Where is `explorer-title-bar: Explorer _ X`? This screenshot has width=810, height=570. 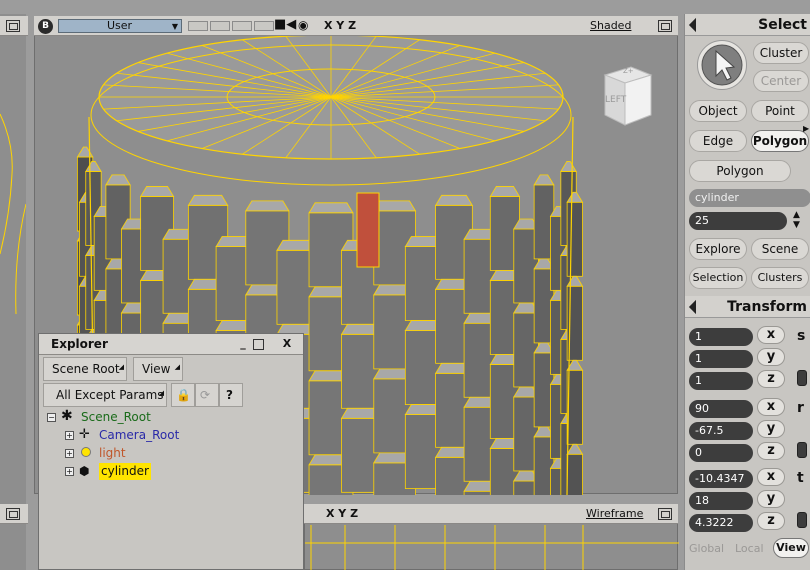 explorer-title-bar: Explorer _ X is located at coordinates (171, 344).